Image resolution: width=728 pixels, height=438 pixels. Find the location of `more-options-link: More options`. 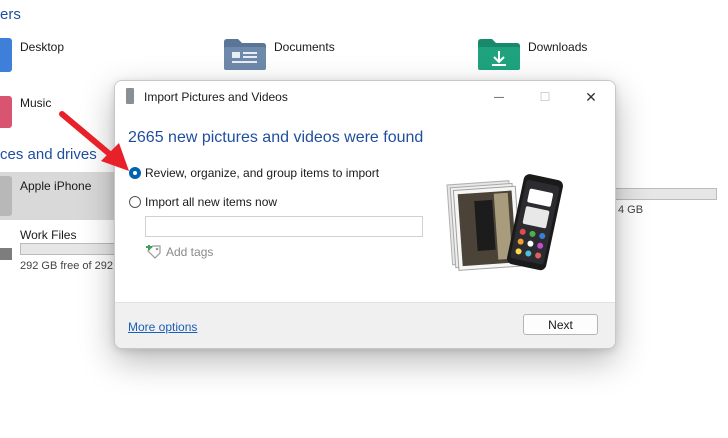

more-options-link: More options is located at coordinates (162, 327).